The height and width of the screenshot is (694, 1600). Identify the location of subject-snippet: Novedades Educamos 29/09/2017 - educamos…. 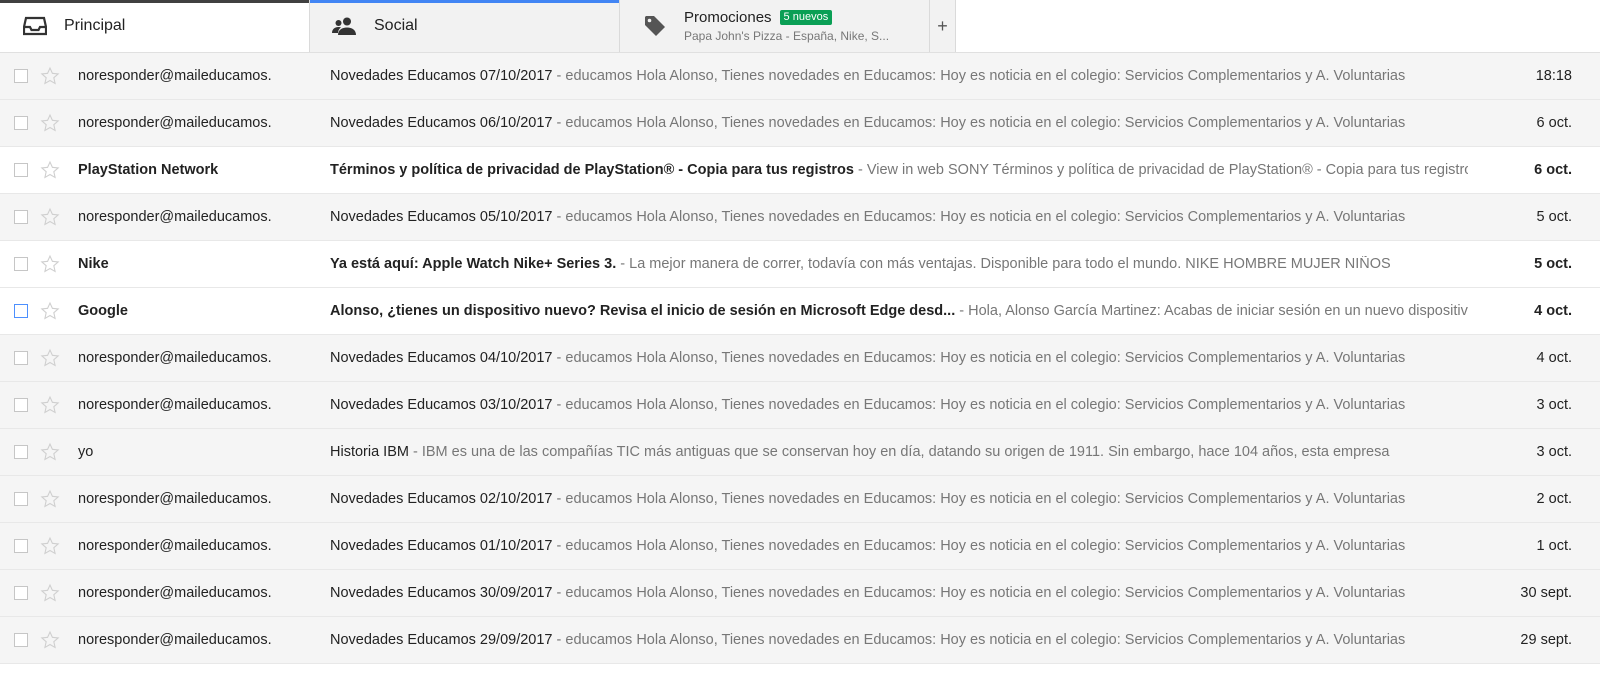
(899, 640).